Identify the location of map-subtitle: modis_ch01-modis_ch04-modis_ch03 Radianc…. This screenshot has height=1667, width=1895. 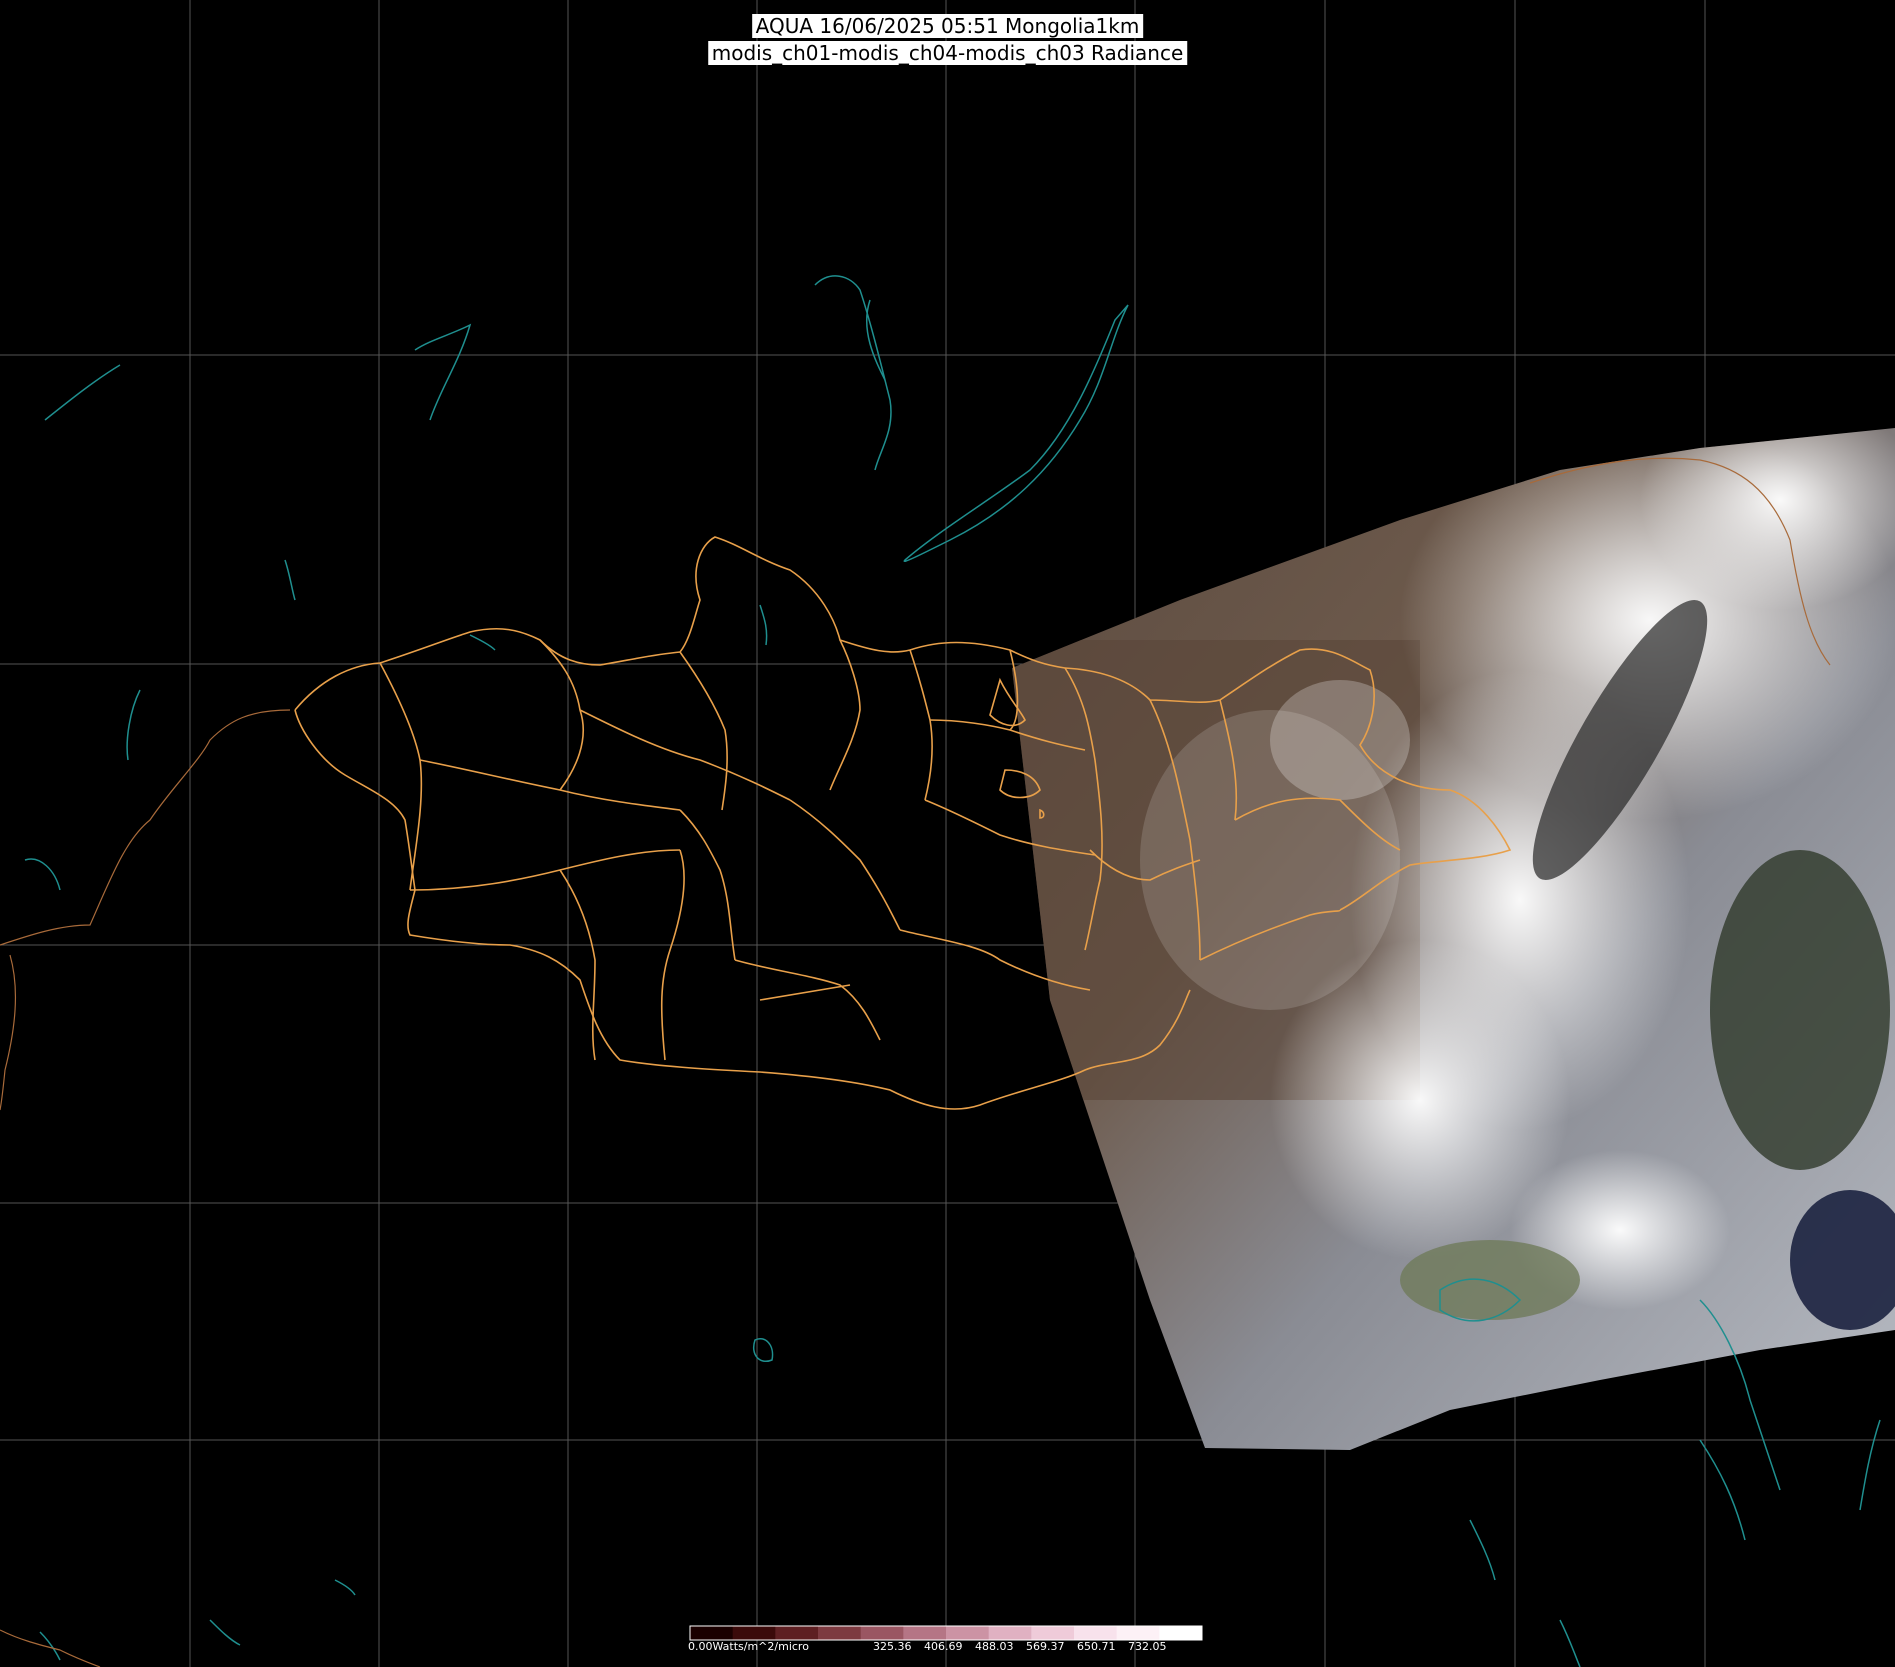
(947, 53).